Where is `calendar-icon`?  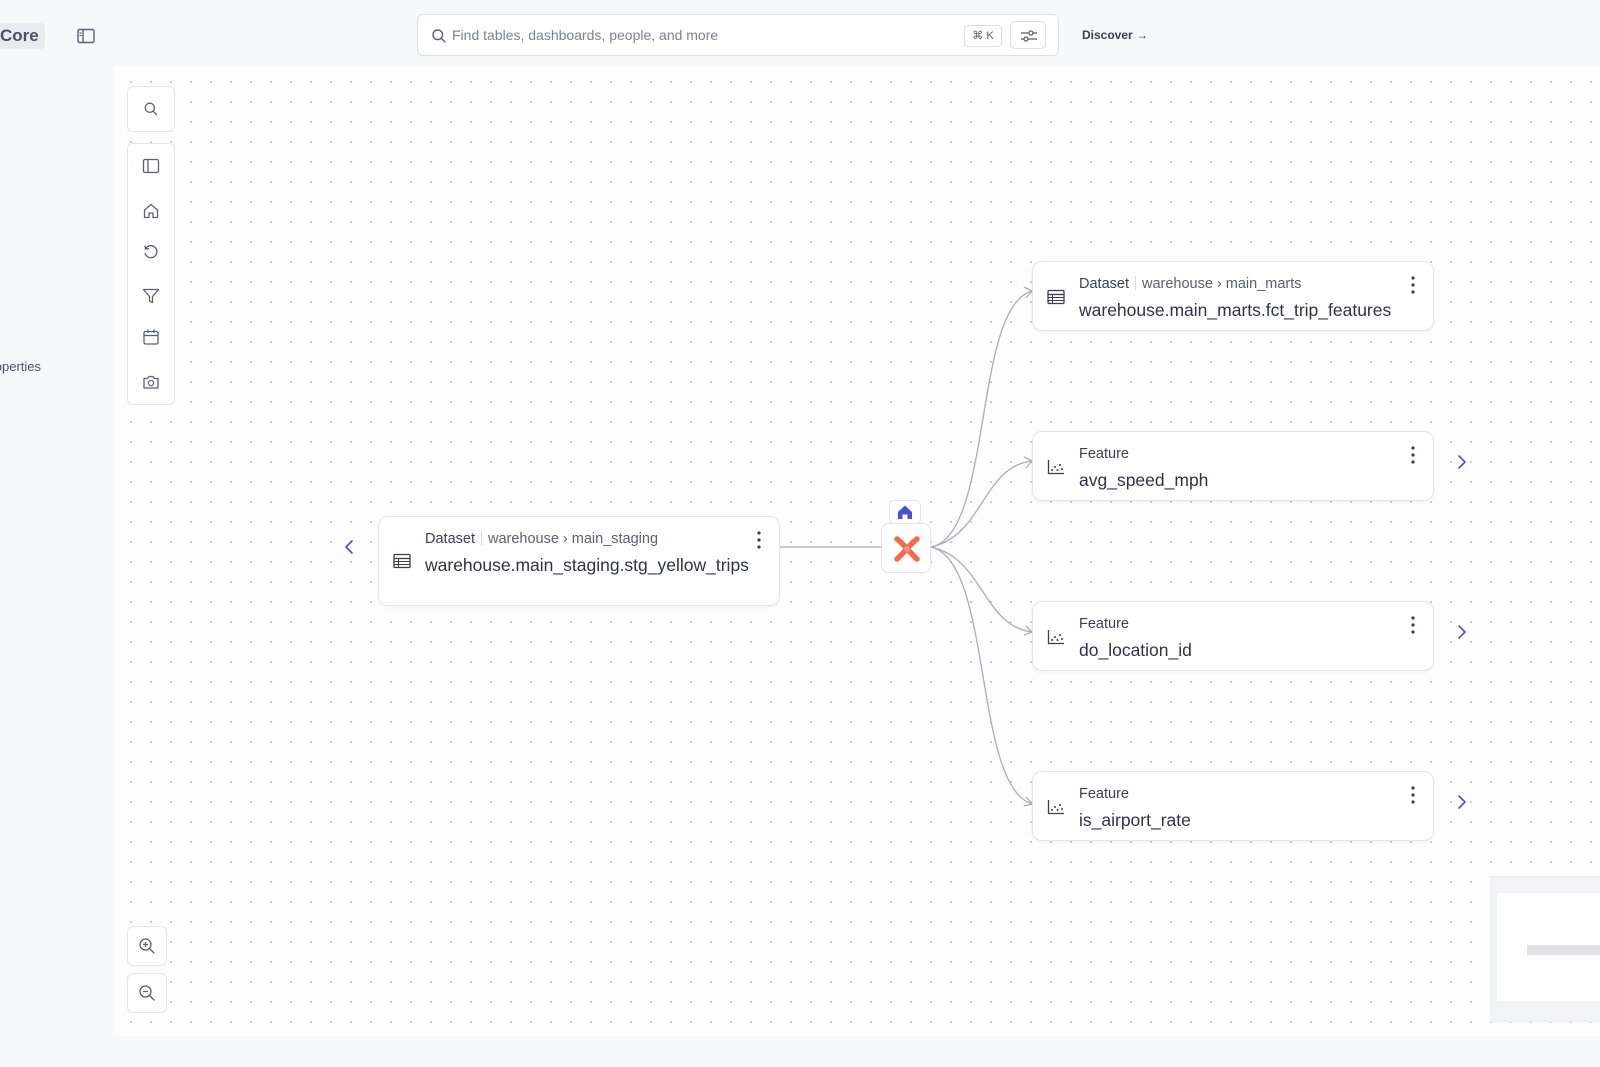
calendar-icon is located at coordinates (151, 337).